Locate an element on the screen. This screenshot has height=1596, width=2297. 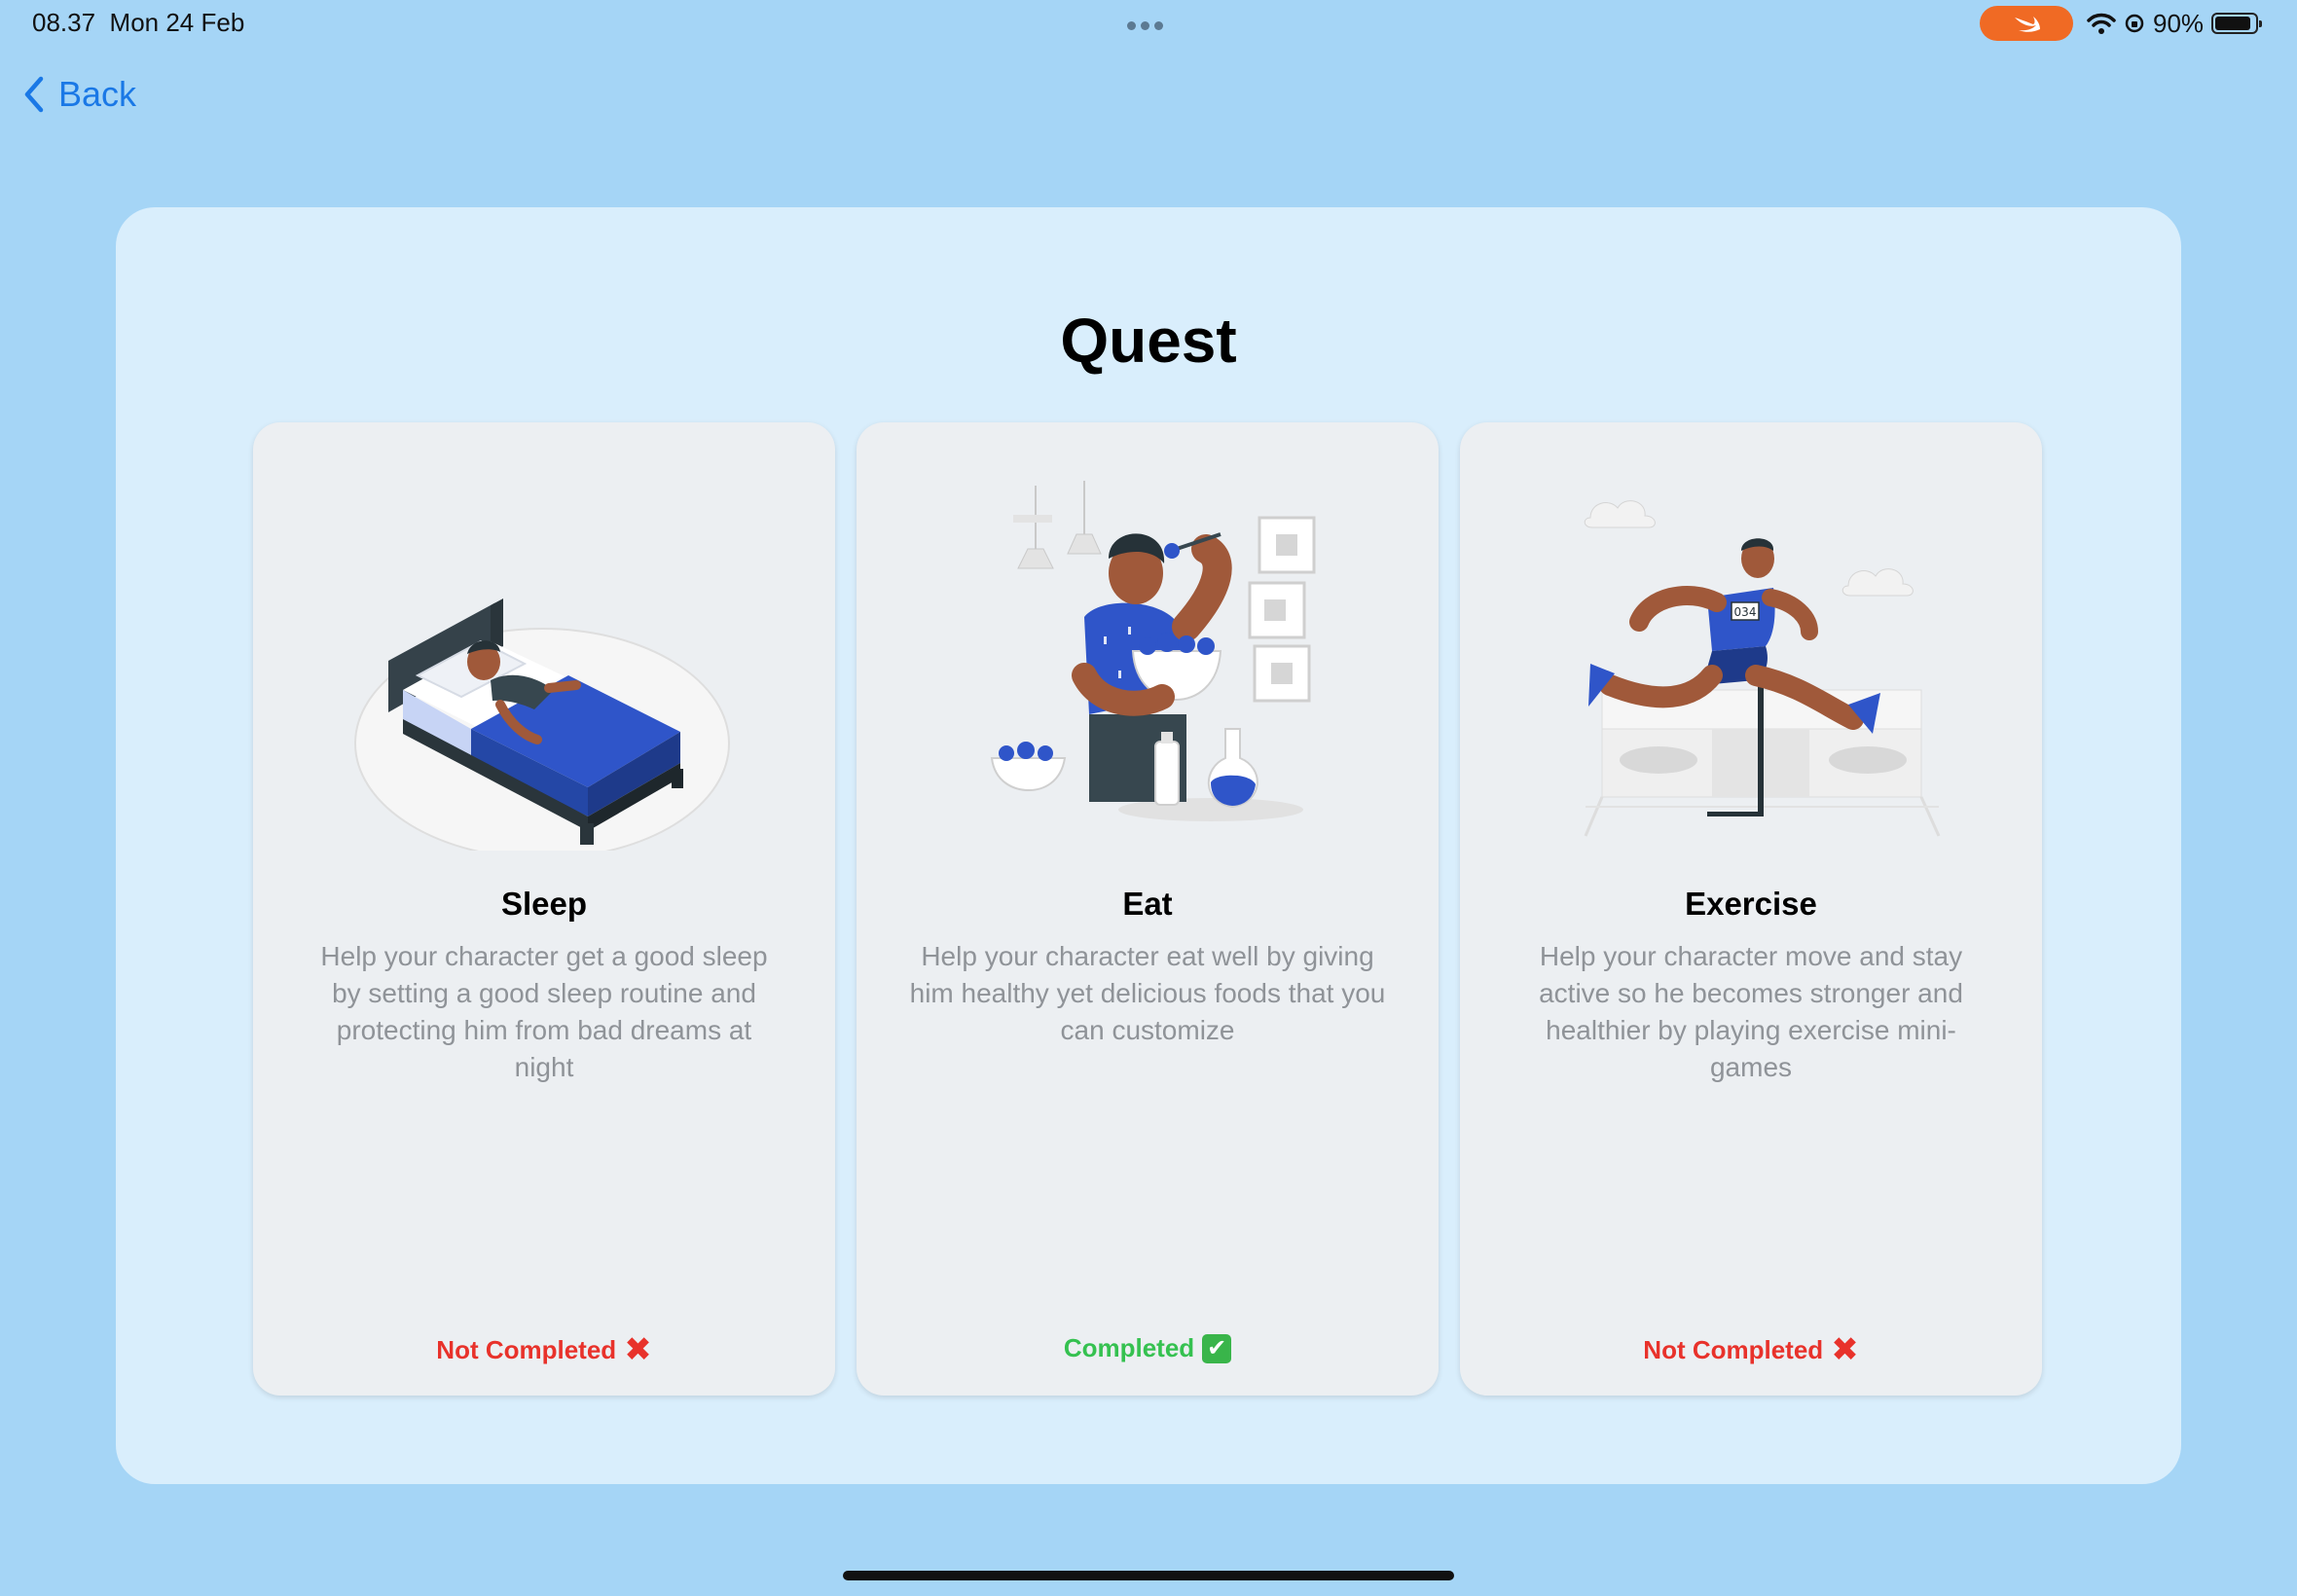
swift-playgrounds-indicator is located at coordinates (2026, 23).